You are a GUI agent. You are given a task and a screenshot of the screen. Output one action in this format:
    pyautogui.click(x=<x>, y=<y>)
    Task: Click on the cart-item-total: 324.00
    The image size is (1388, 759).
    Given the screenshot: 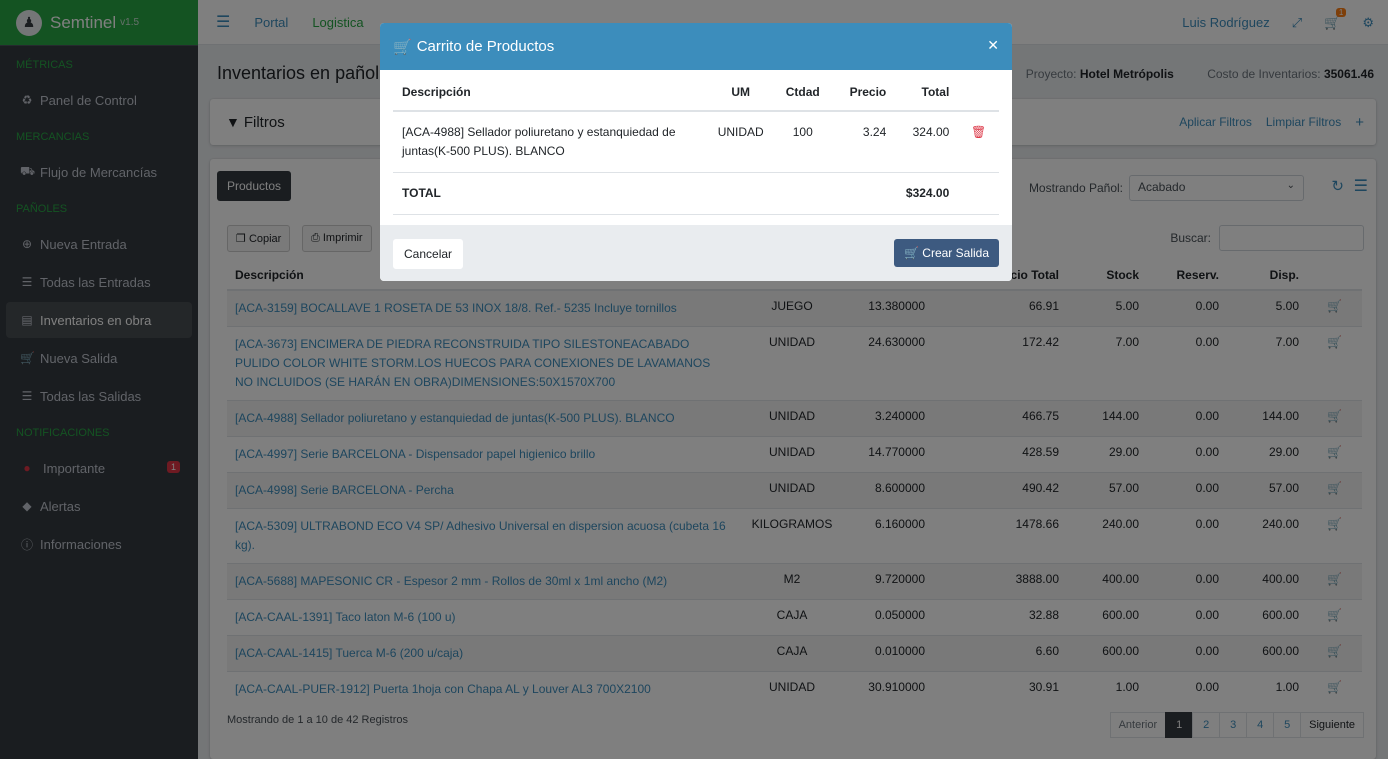 What is the action you would take?
    pyautogui.click(x=927, y=142)
    